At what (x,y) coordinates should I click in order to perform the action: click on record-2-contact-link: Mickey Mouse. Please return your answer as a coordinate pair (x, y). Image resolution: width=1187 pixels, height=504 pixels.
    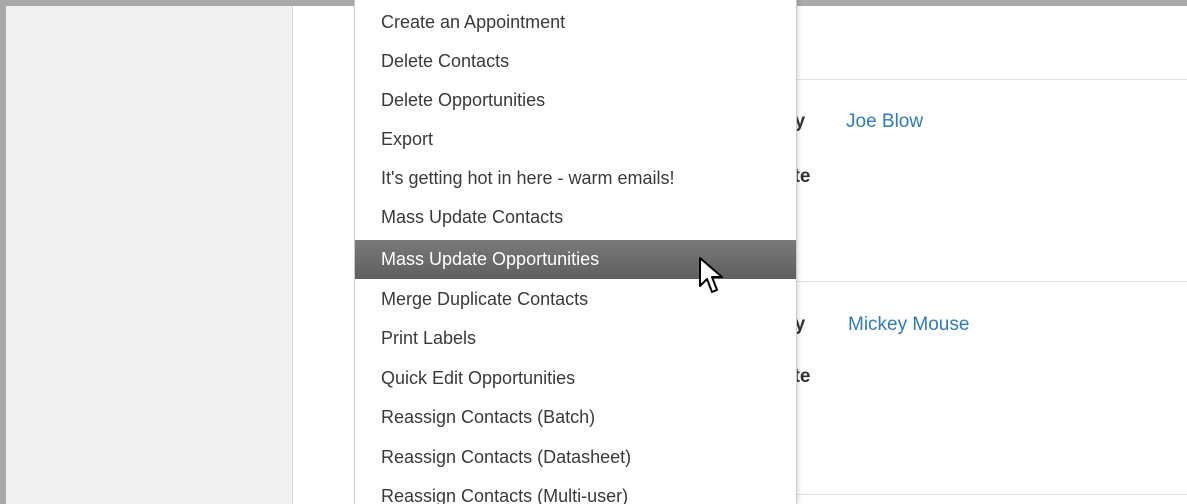
    Looking at the image, I should click on (908, 325).